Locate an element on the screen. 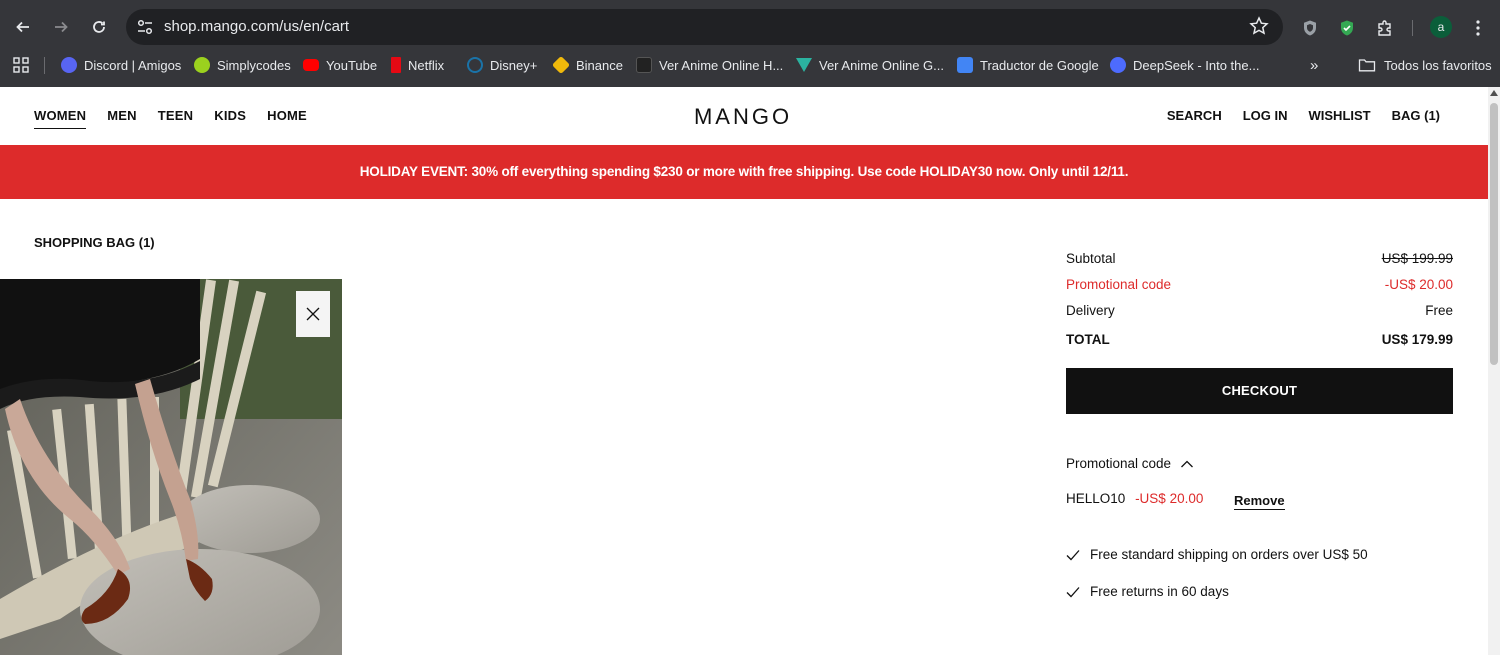 The height and width of the screenshot is (655, 1500). subtotal-value: US$ 199.99 is located at coordinates (1417, 258).